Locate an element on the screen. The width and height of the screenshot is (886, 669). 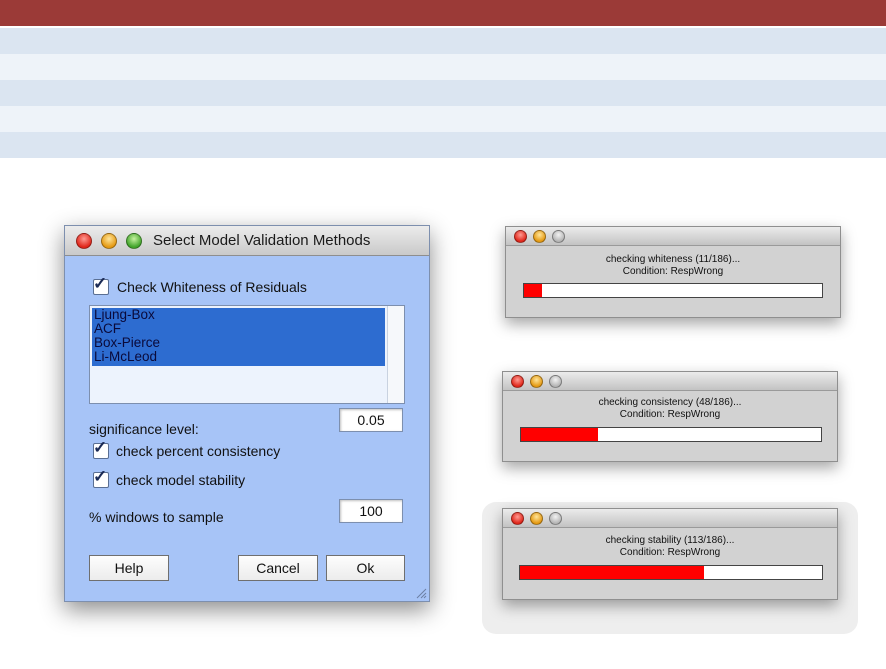
significance-input: 0.05 is located at coordinates (371, 420).